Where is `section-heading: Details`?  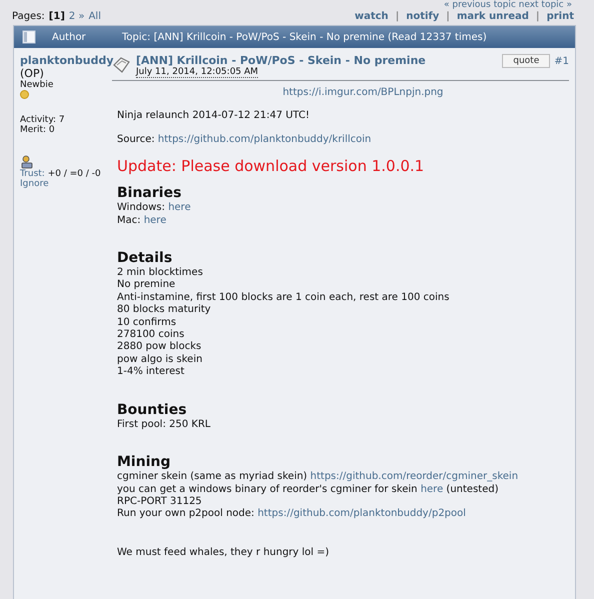 section-heading: Details is located at coordinates (145, 258).